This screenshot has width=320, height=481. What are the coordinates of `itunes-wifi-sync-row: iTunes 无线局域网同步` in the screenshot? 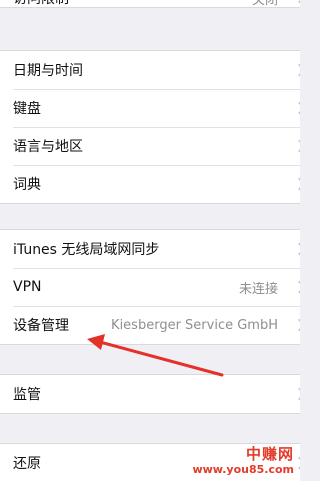 It's located at (150, 249).